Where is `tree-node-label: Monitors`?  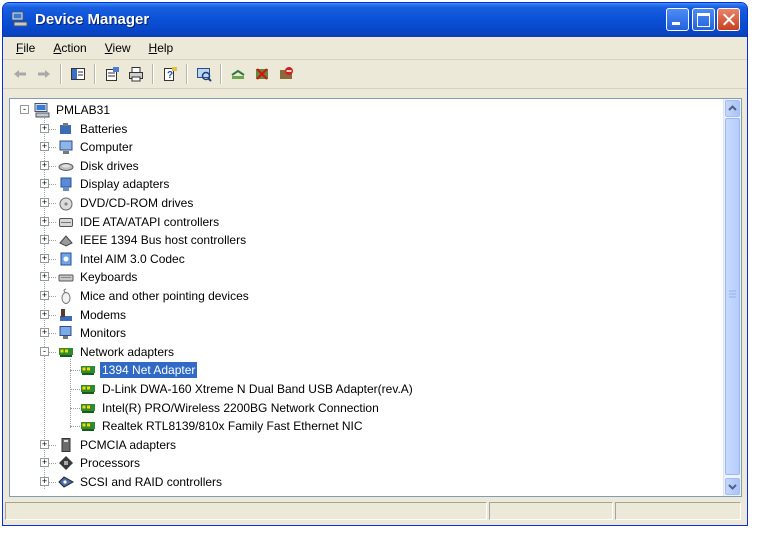 tree-node-label: Monitors is located at coordinates (103, 333).